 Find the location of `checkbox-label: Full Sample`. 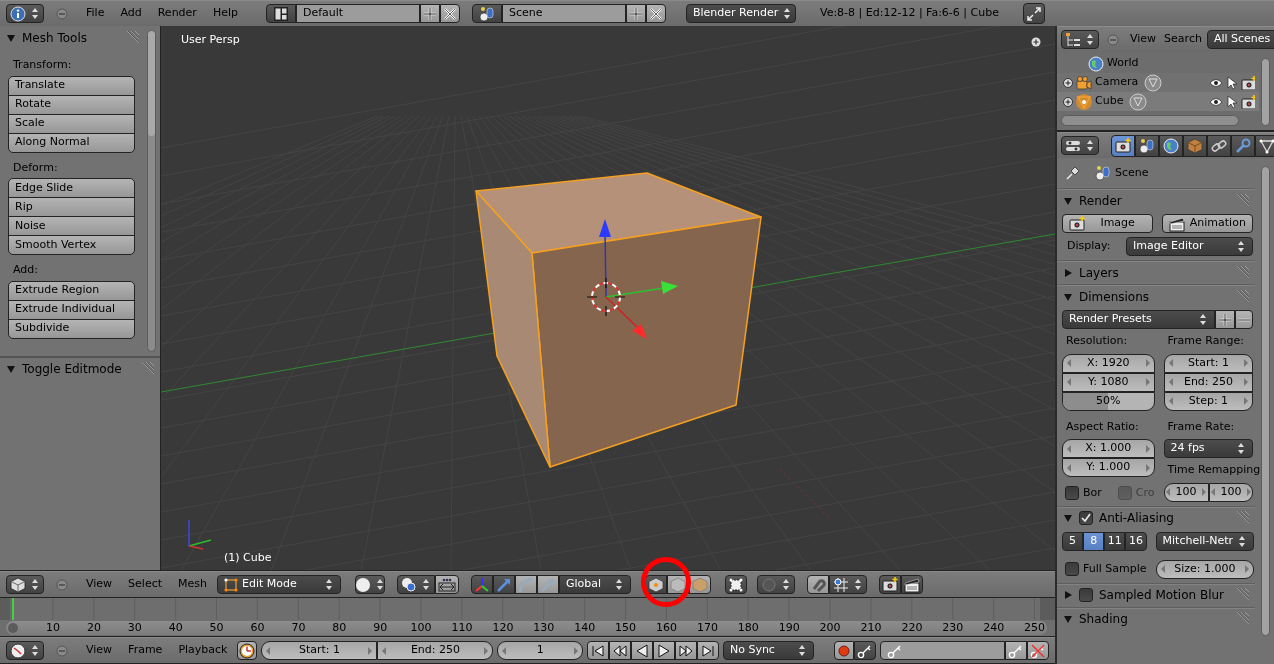

checkbox-label: Full Sample is located at coordinates (1115, 569).